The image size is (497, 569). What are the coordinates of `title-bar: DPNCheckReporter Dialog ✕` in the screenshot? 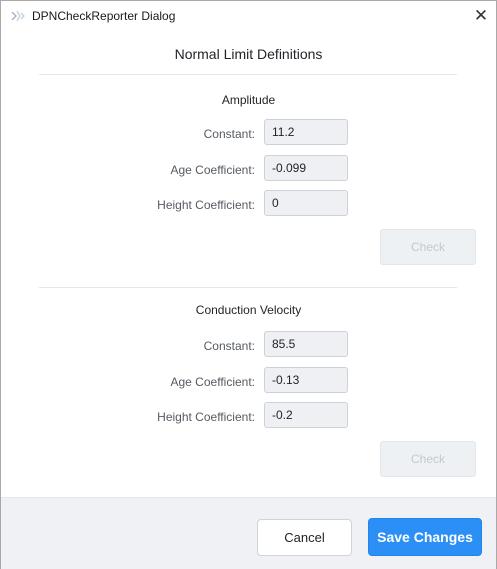 It's located at (248, 16).